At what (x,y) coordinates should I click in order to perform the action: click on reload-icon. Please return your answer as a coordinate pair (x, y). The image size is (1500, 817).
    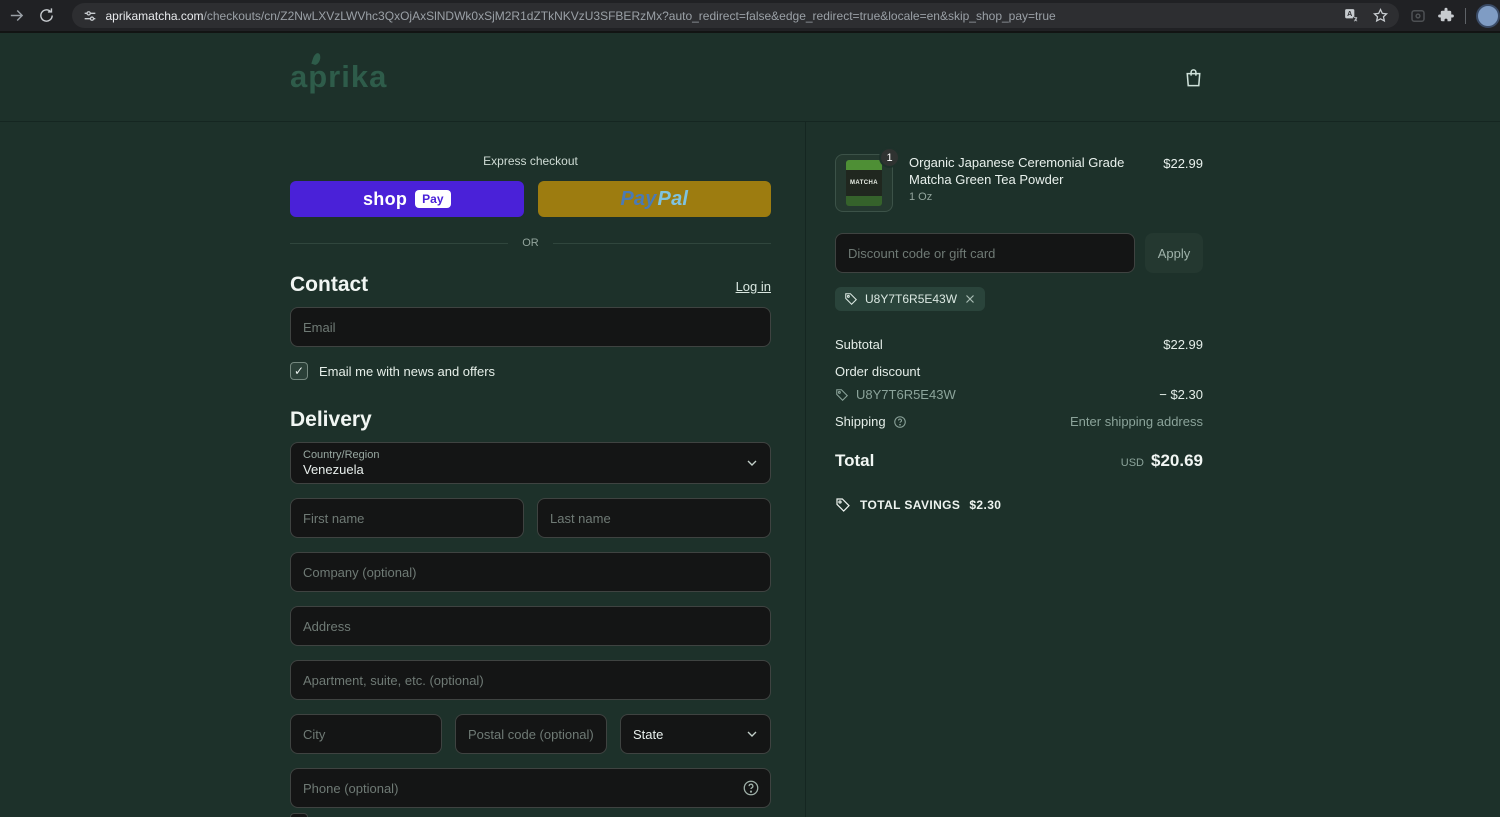
    Looking at the image, I should click on (46, 15).